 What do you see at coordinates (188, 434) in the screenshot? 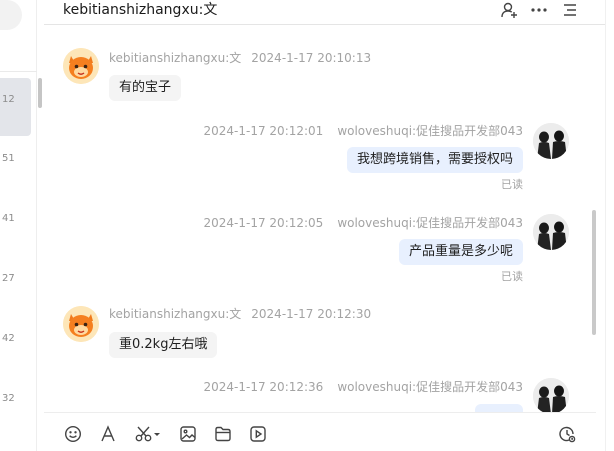
I see `image-icon` at bounding box center [188, 434].